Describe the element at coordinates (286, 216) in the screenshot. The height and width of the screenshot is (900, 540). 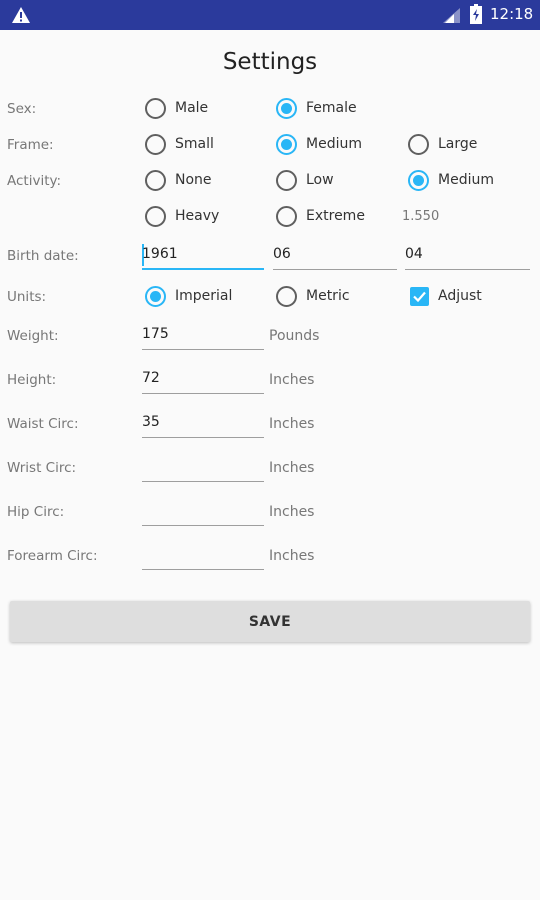
I see `radio-extreme` at that location.